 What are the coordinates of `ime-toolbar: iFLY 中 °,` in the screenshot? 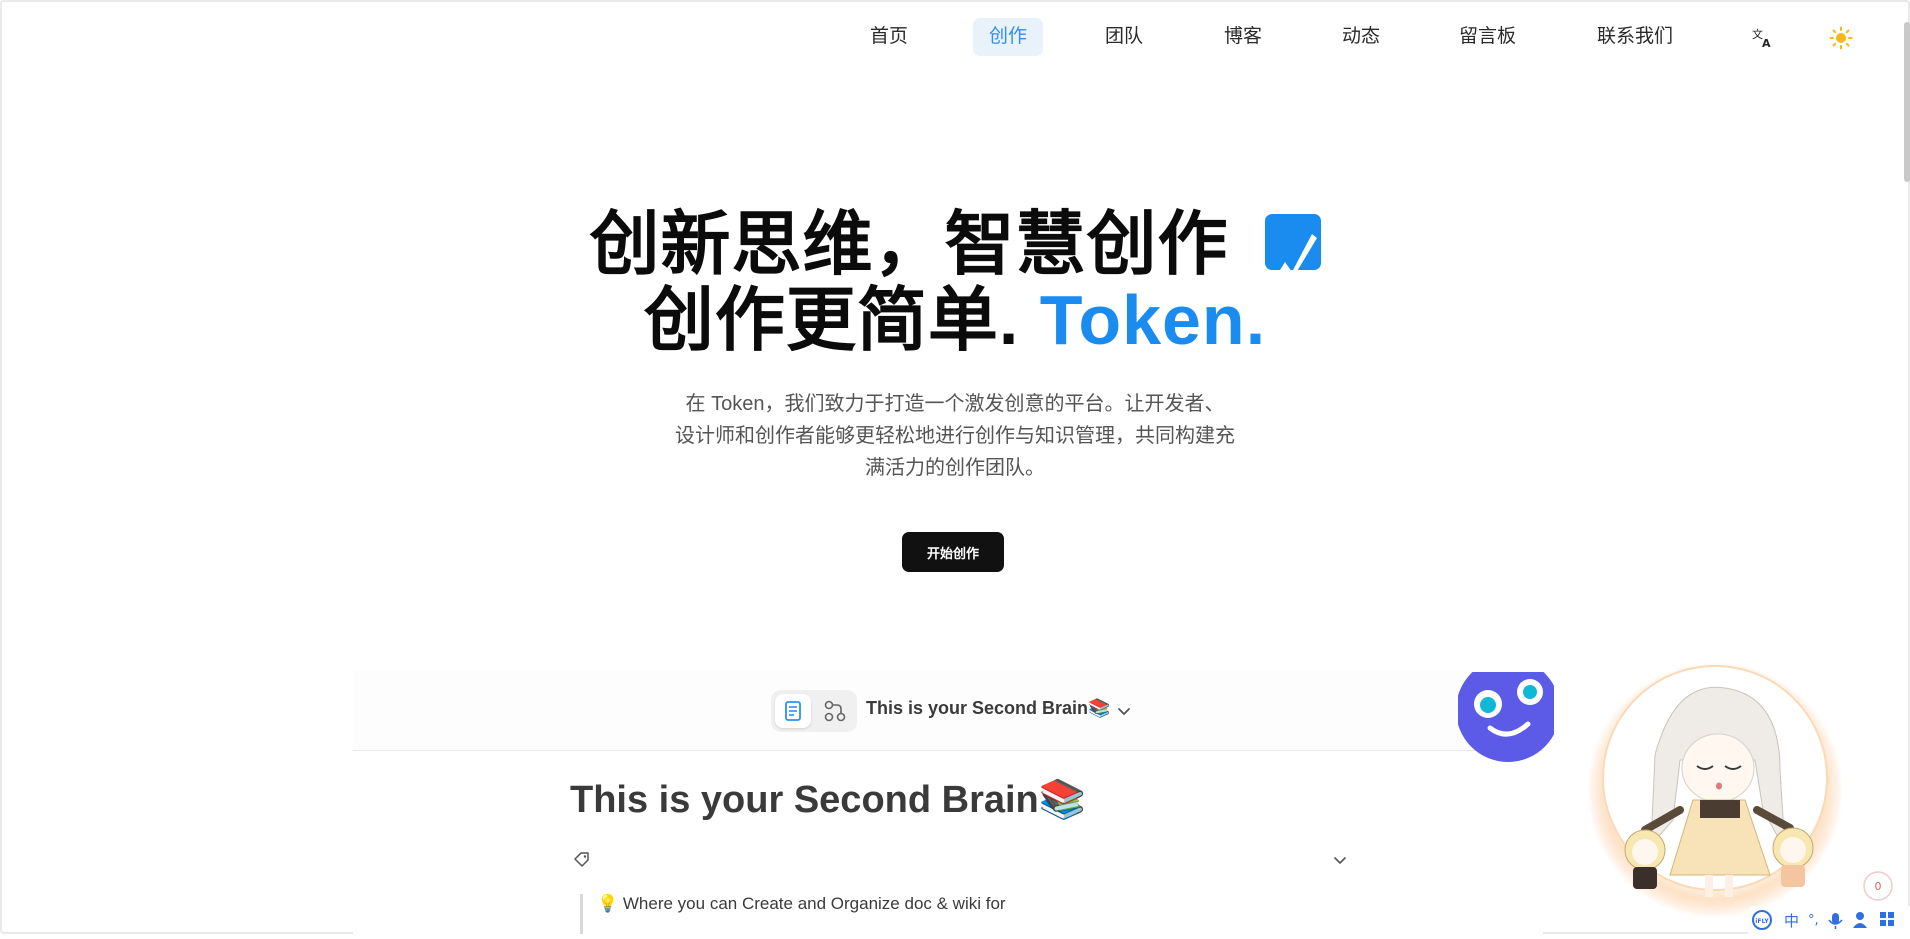 It's located at (1829, 920).